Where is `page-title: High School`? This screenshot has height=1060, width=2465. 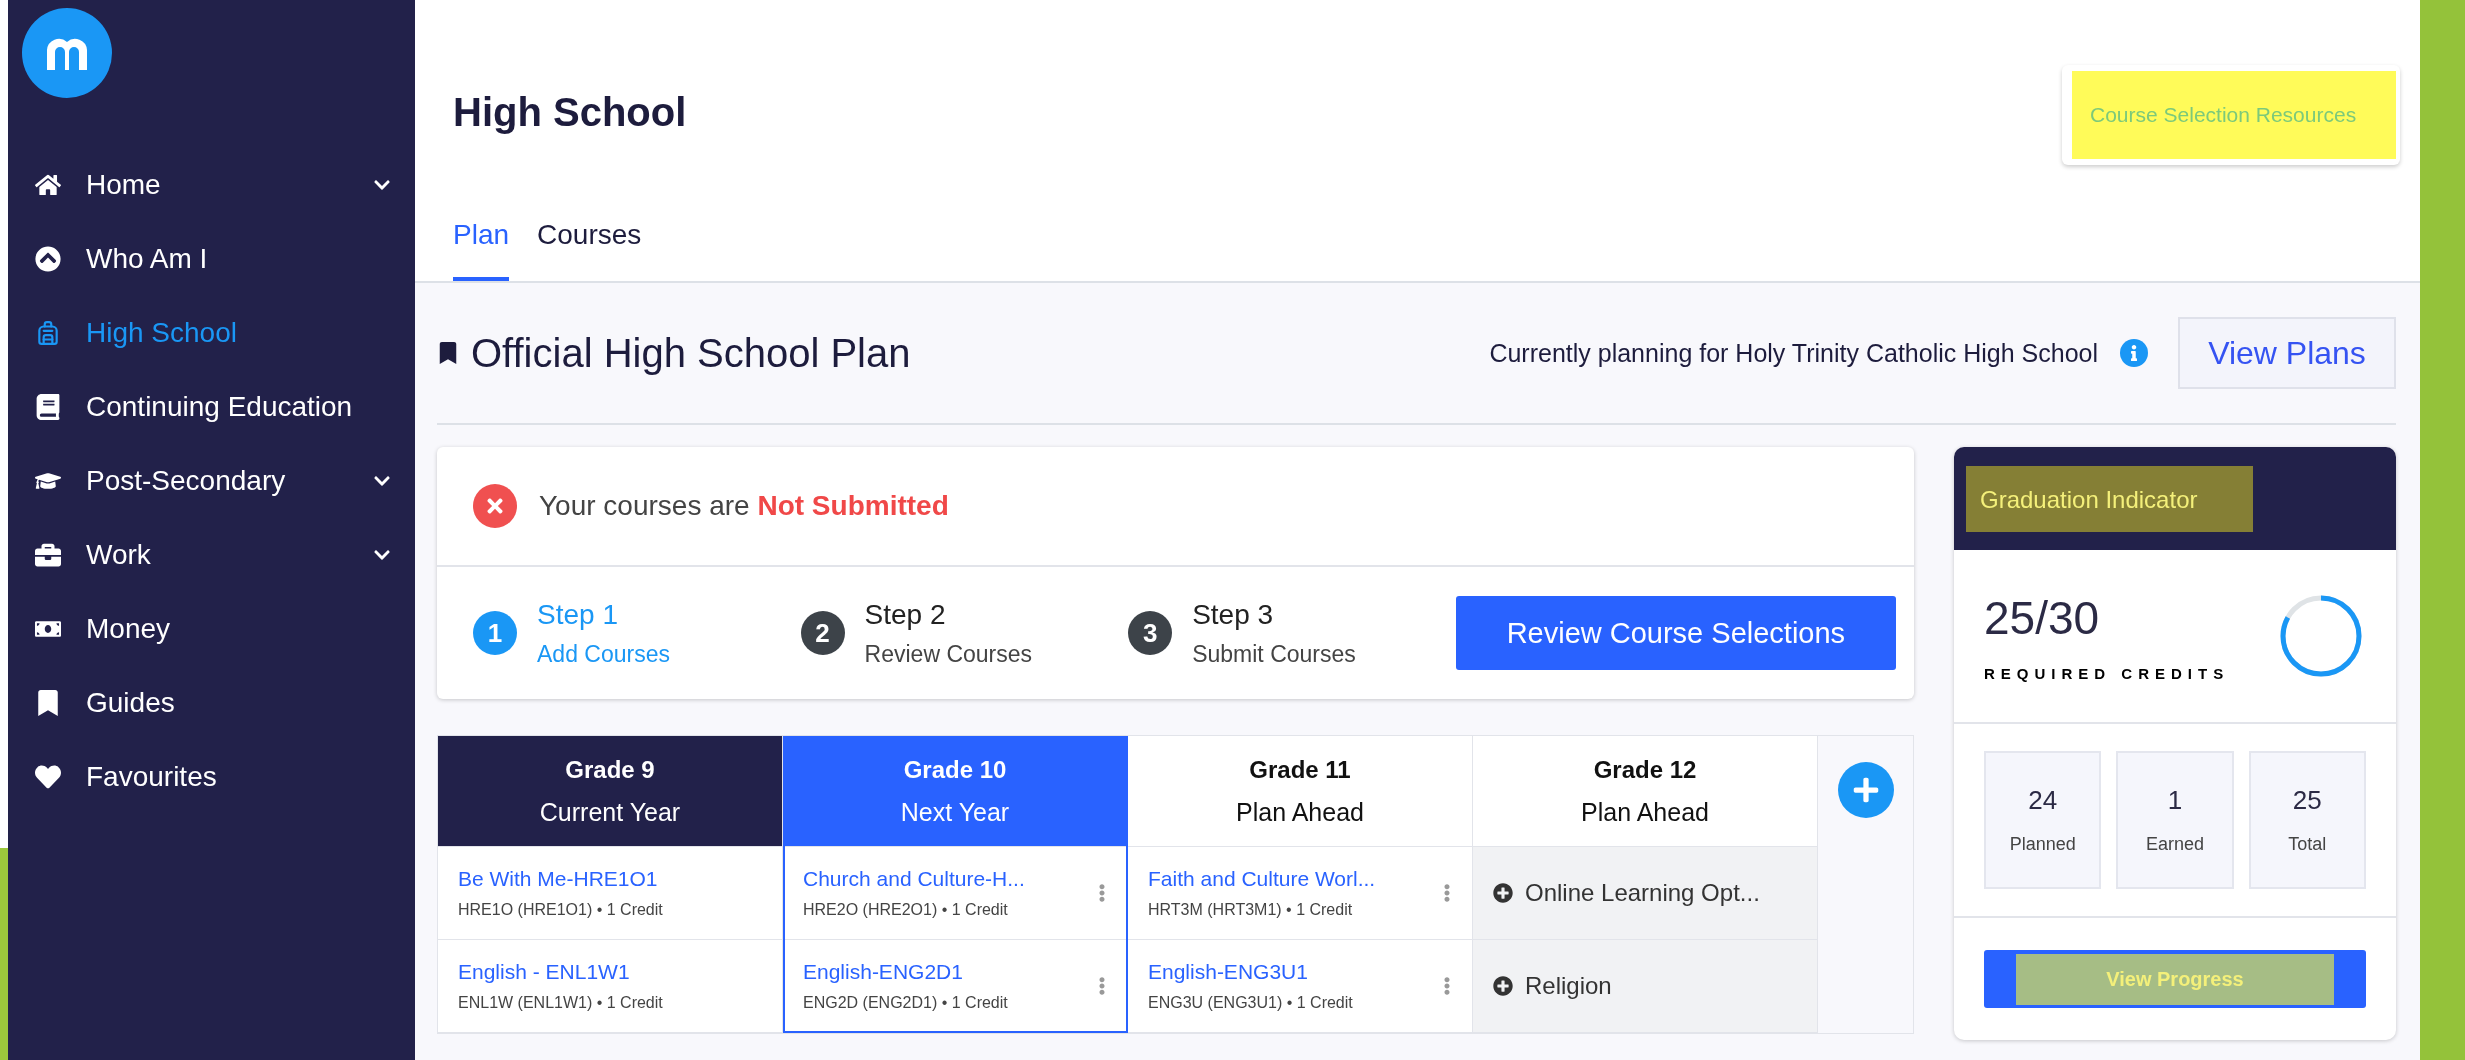
page-title: High School is located at coordinates (570, 112).